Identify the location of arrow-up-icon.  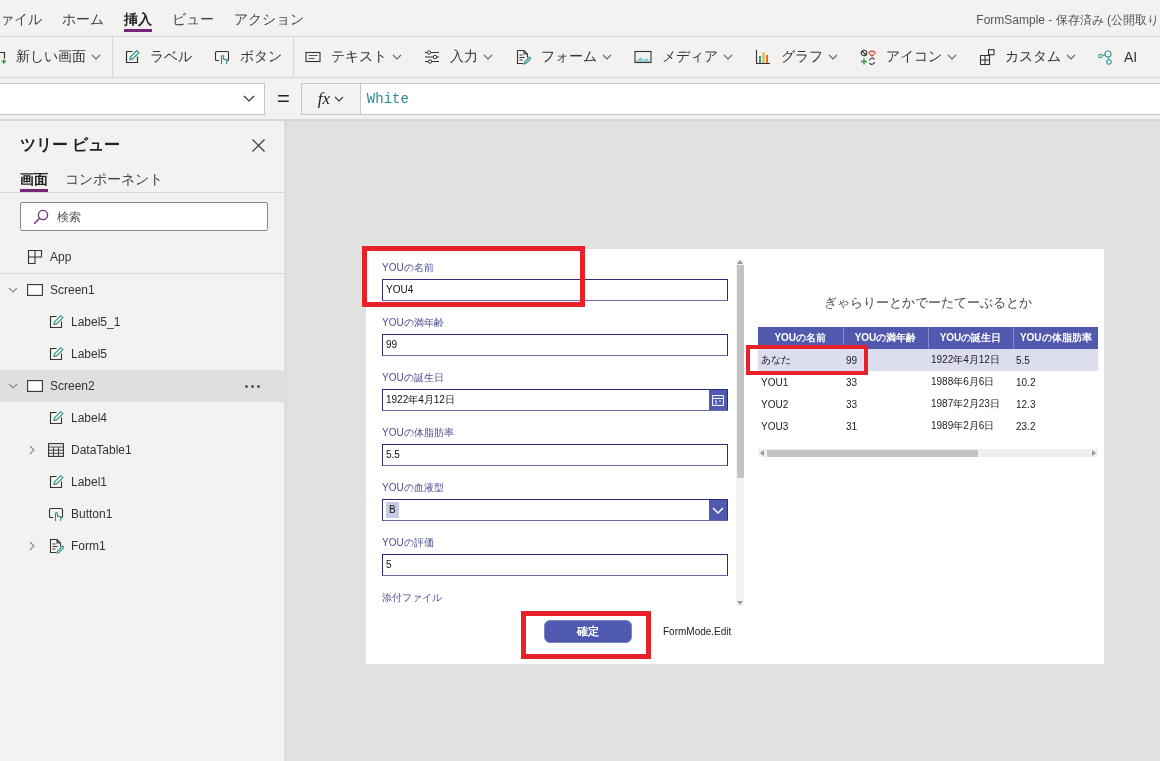
(740, 262).